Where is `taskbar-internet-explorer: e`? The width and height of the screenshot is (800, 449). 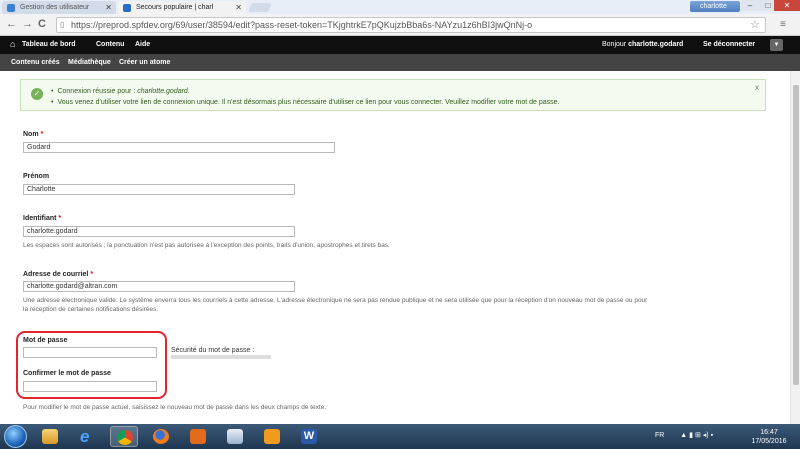
taskbar-internet-explorer: e is located at coordinates (87, 436).